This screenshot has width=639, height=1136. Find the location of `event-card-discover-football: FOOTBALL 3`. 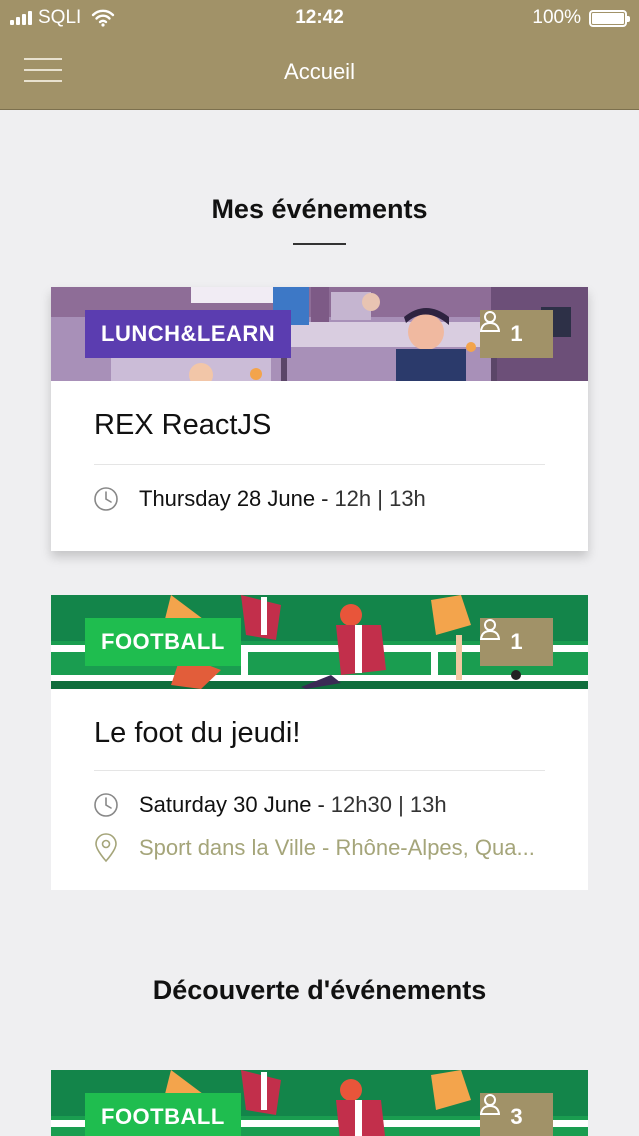

event-card-discover-football: FOOTBALL 3 is located at coordinates (319, 1103).